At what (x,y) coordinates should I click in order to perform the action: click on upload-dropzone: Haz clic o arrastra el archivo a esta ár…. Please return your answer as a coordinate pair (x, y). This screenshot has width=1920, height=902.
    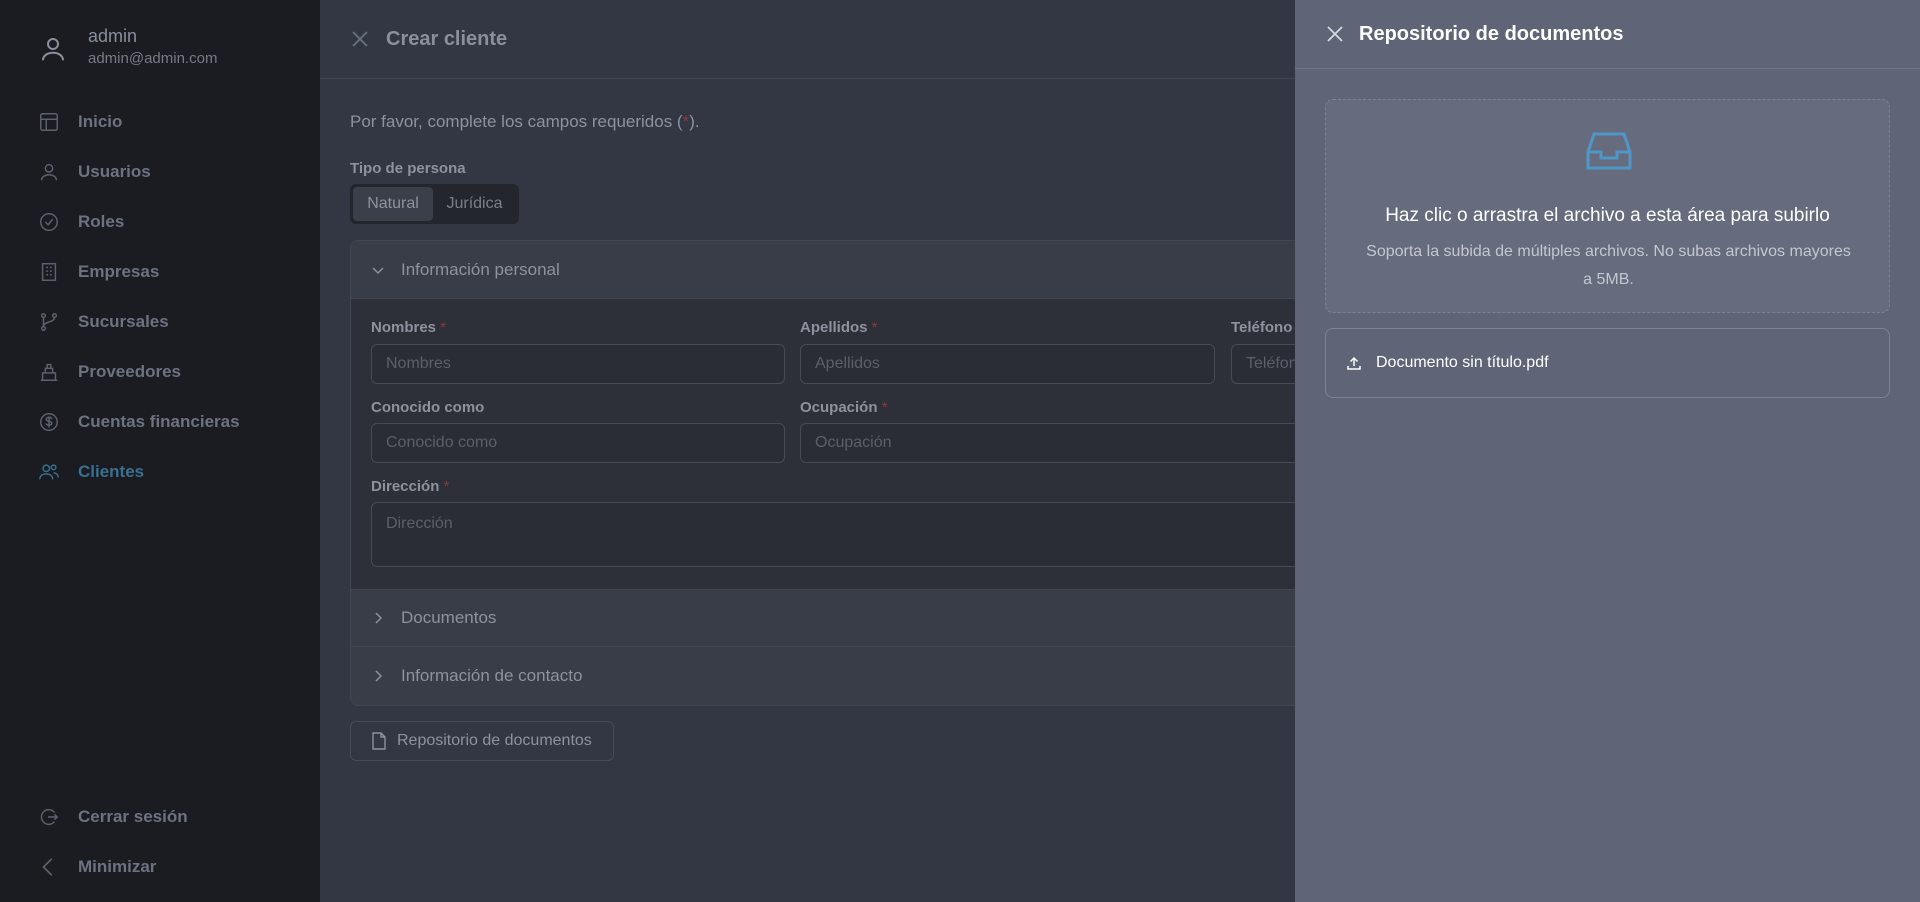
    Looking at the image, I should click on (1607, 206).